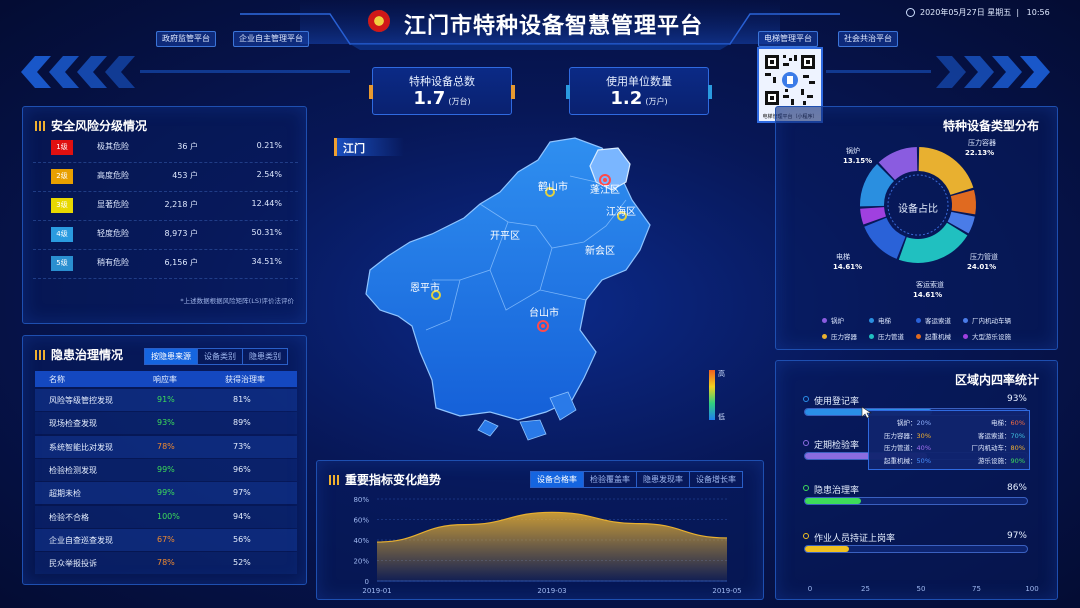 This screenshot has height=608, width=1080. I want to click on table-row: 检验检测发现 99% 96%, so click(166, 469).